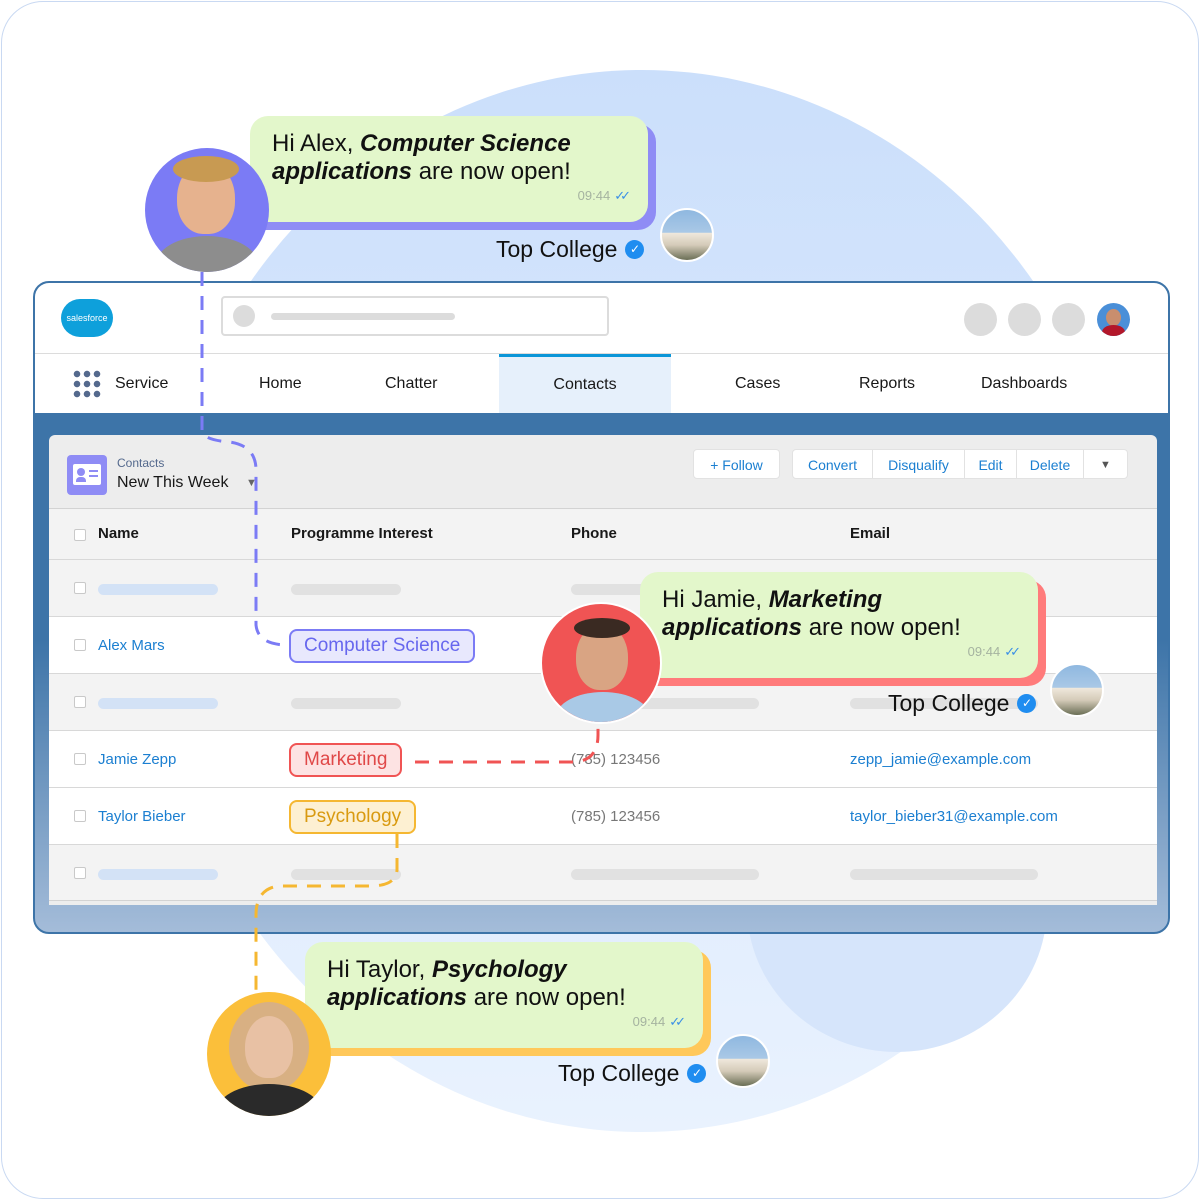 This screenshot has height=1200, width=1200. What do you see at coordinates (507, 743) in the screenshot?
I see `connector-jamie` at bounding box center [507, 743].